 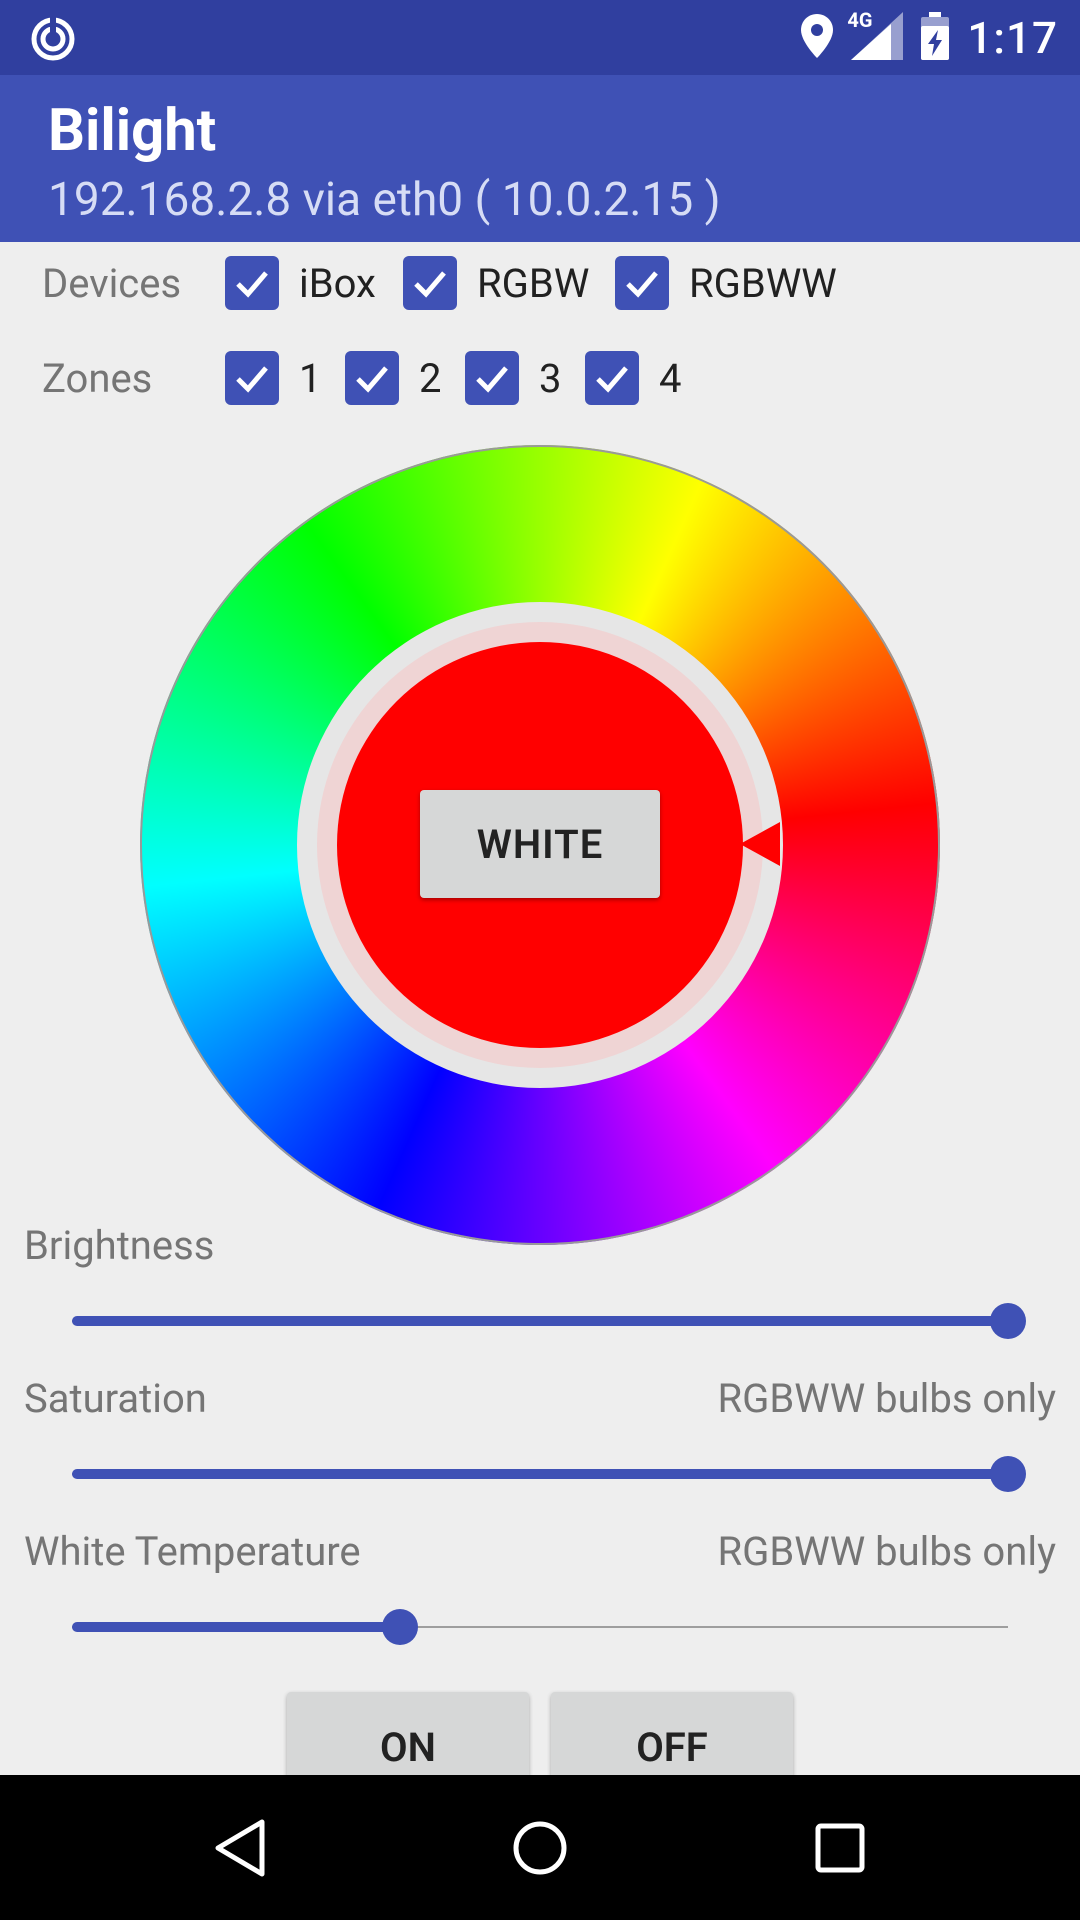 What do you see at coordinates (132, 131) in the screenshot?
I see `app-title: Bilight` at bounding box center [132, 131].